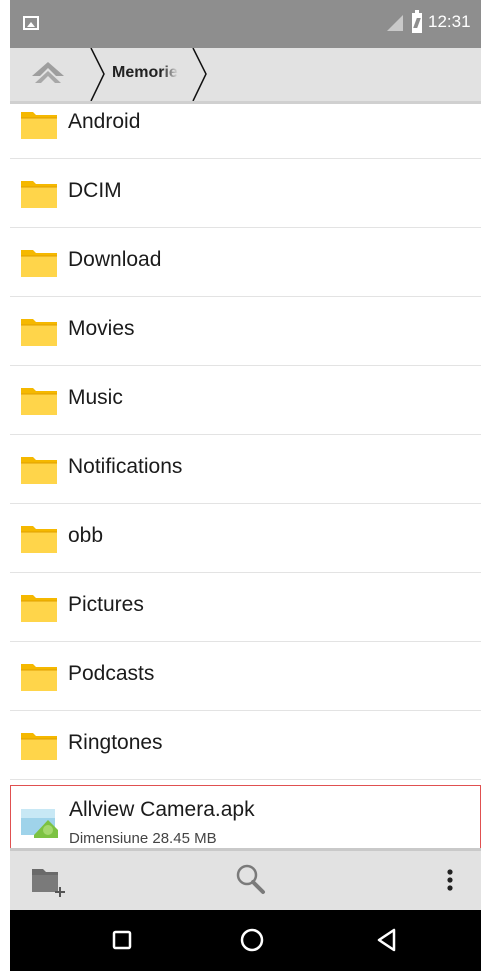 The image size is (481, 971). I want to click on apk-file-name: Allview Camera.apk, so click(162, 809).